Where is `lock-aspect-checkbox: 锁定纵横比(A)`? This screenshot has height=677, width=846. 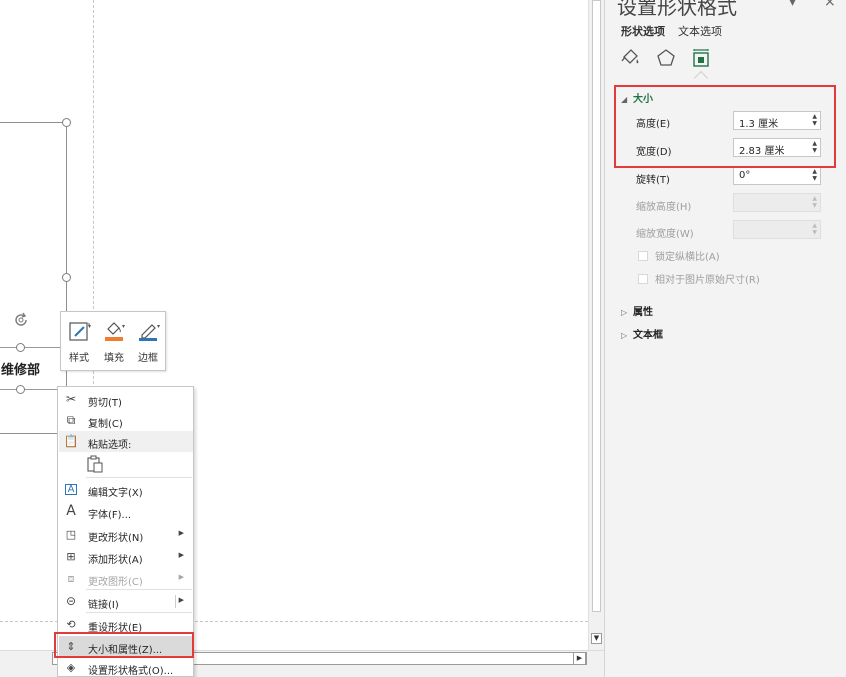 lock-aspect-checkbox: 锁定纵横比(A) is located at coordinates (679, 255).